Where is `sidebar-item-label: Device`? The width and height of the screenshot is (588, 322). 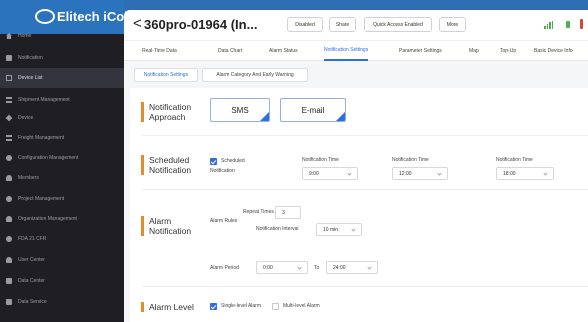 sidebar-item-label: Device is located at coordinates (26, 118).